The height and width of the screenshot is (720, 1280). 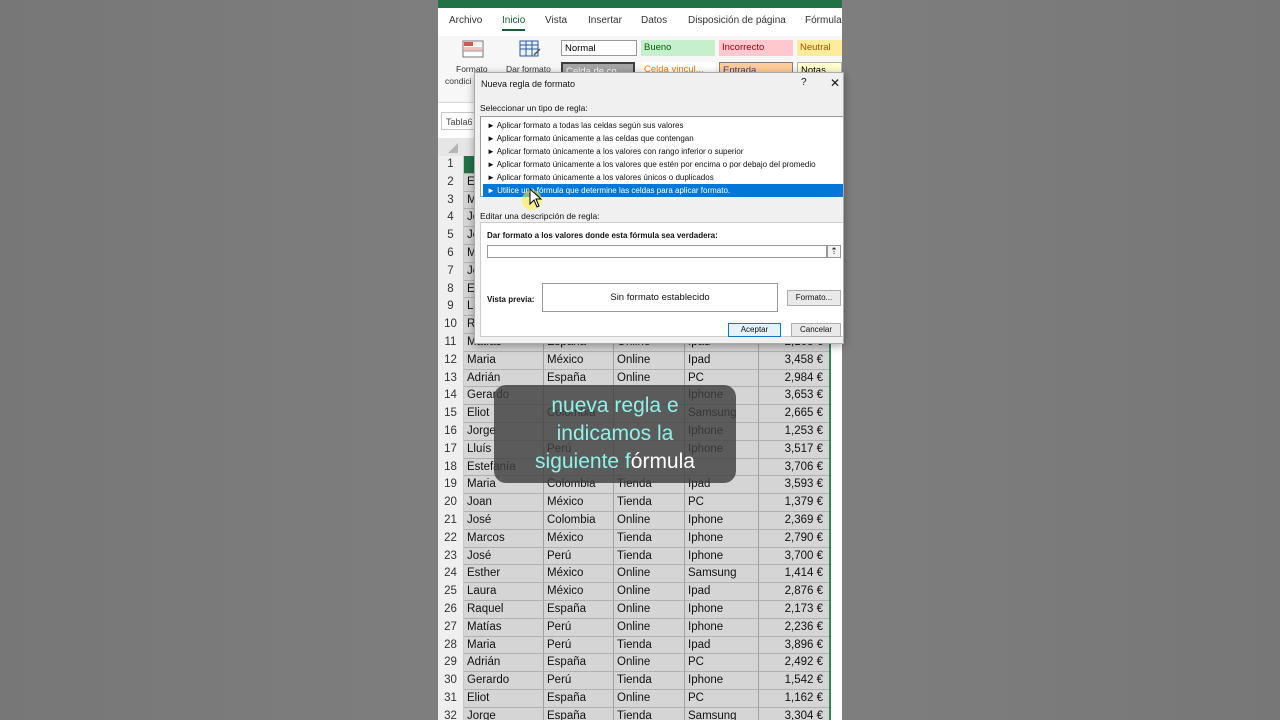 I want to click on row-number: 16, so click(x=451, y=432).